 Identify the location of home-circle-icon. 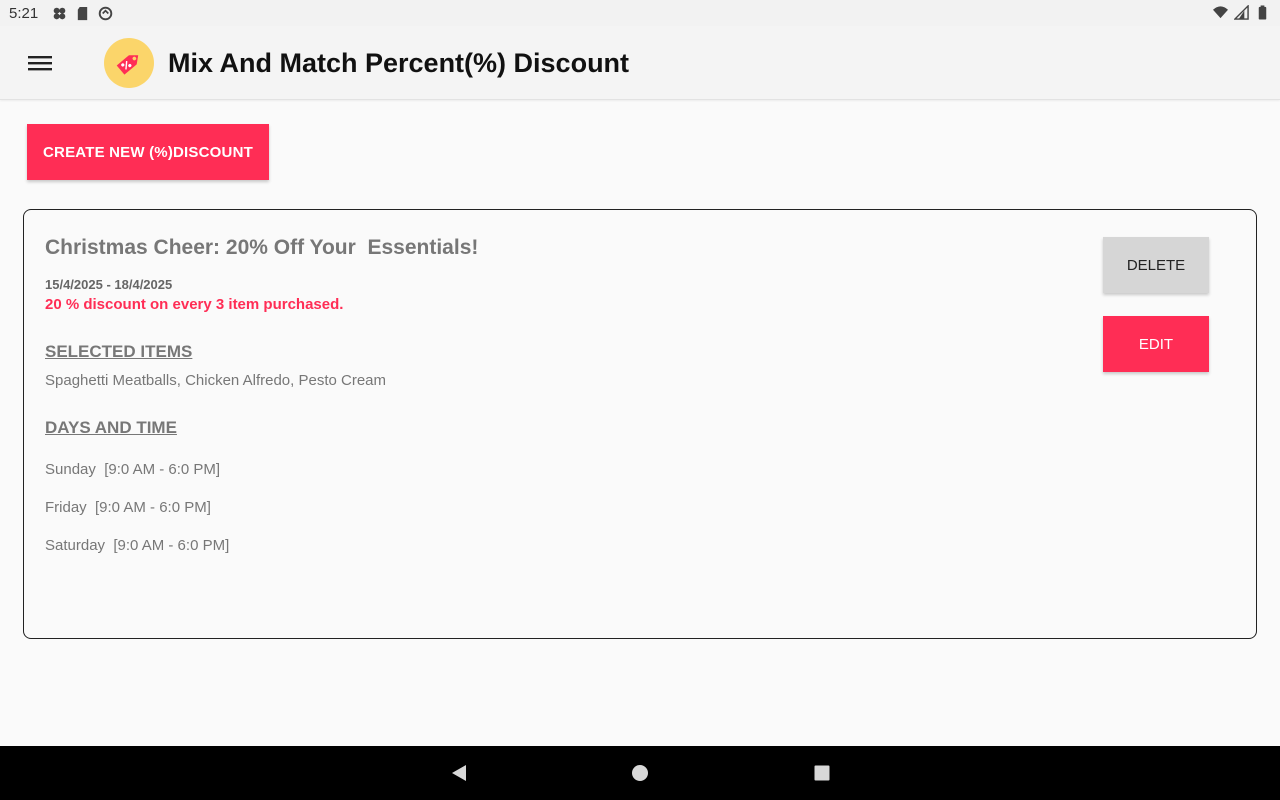
(640, 773).